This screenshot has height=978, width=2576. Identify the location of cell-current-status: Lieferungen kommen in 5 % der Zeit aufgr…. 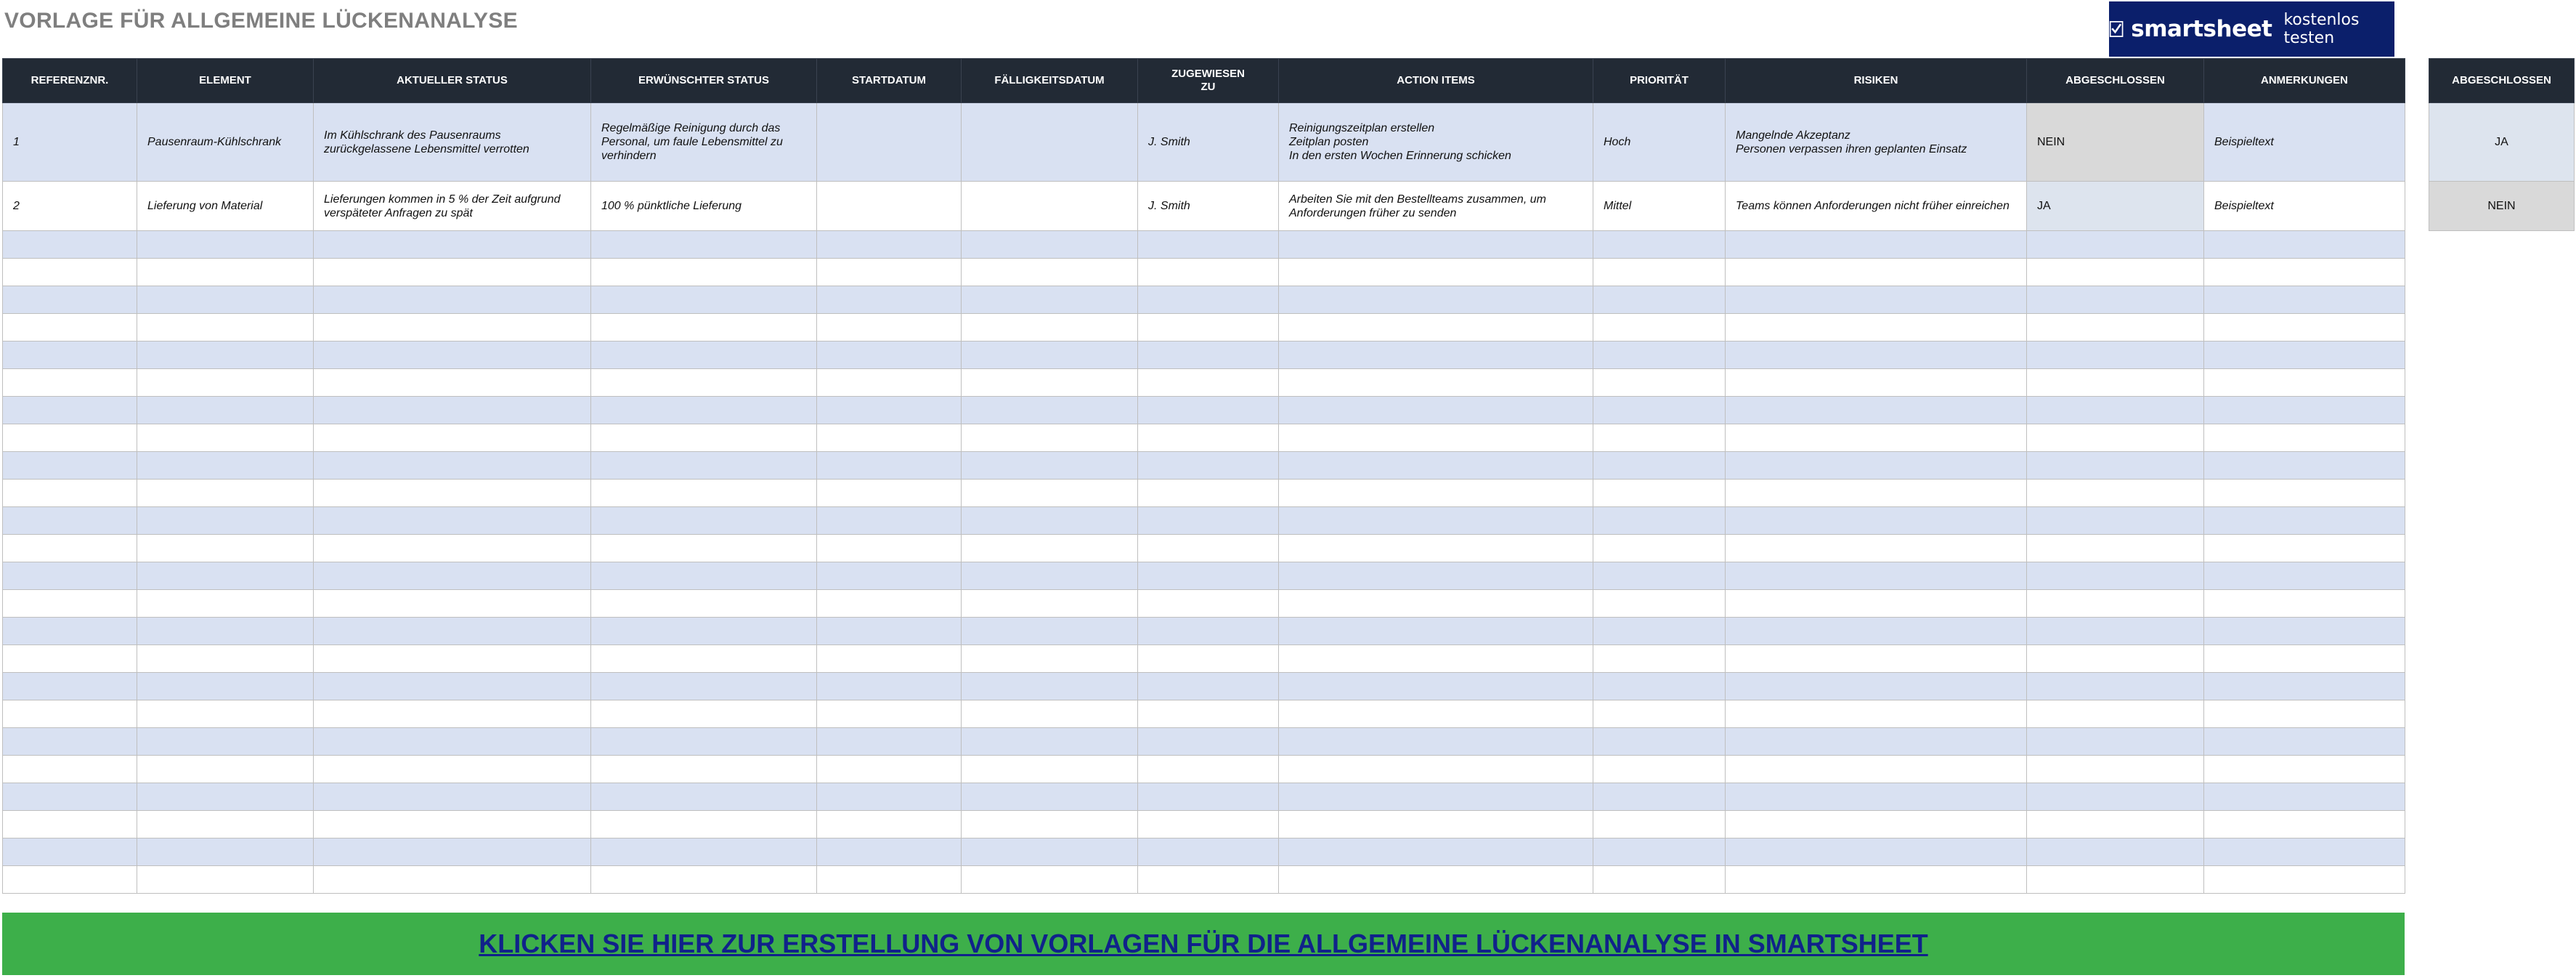
(452, 206).